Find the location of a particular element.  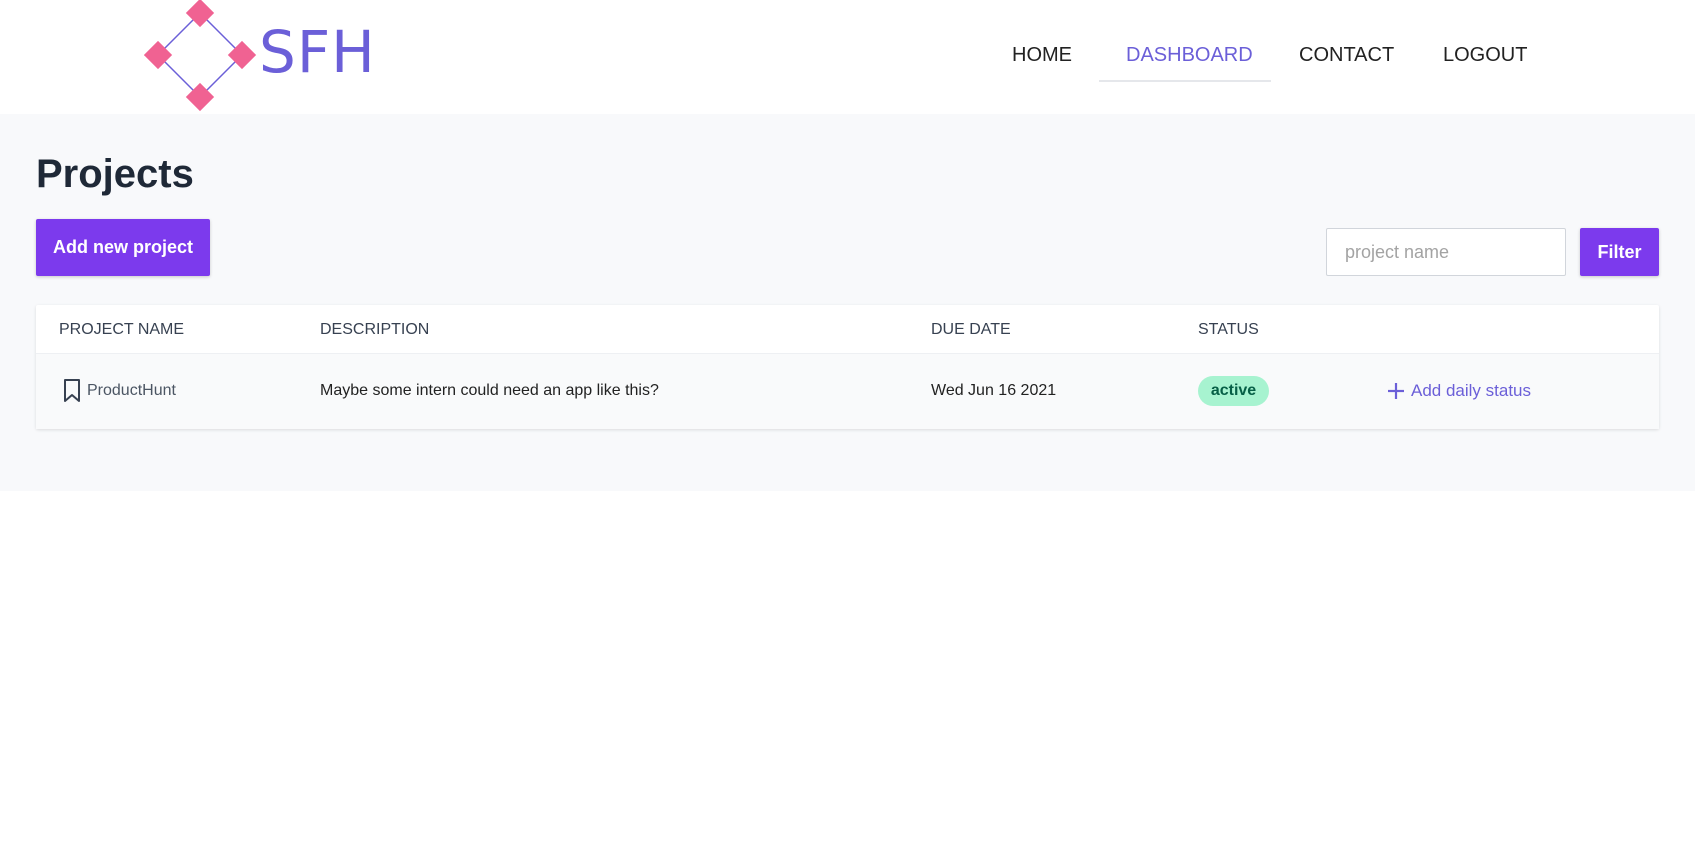

project-name-search-input is located at coordinates (1446, 252).